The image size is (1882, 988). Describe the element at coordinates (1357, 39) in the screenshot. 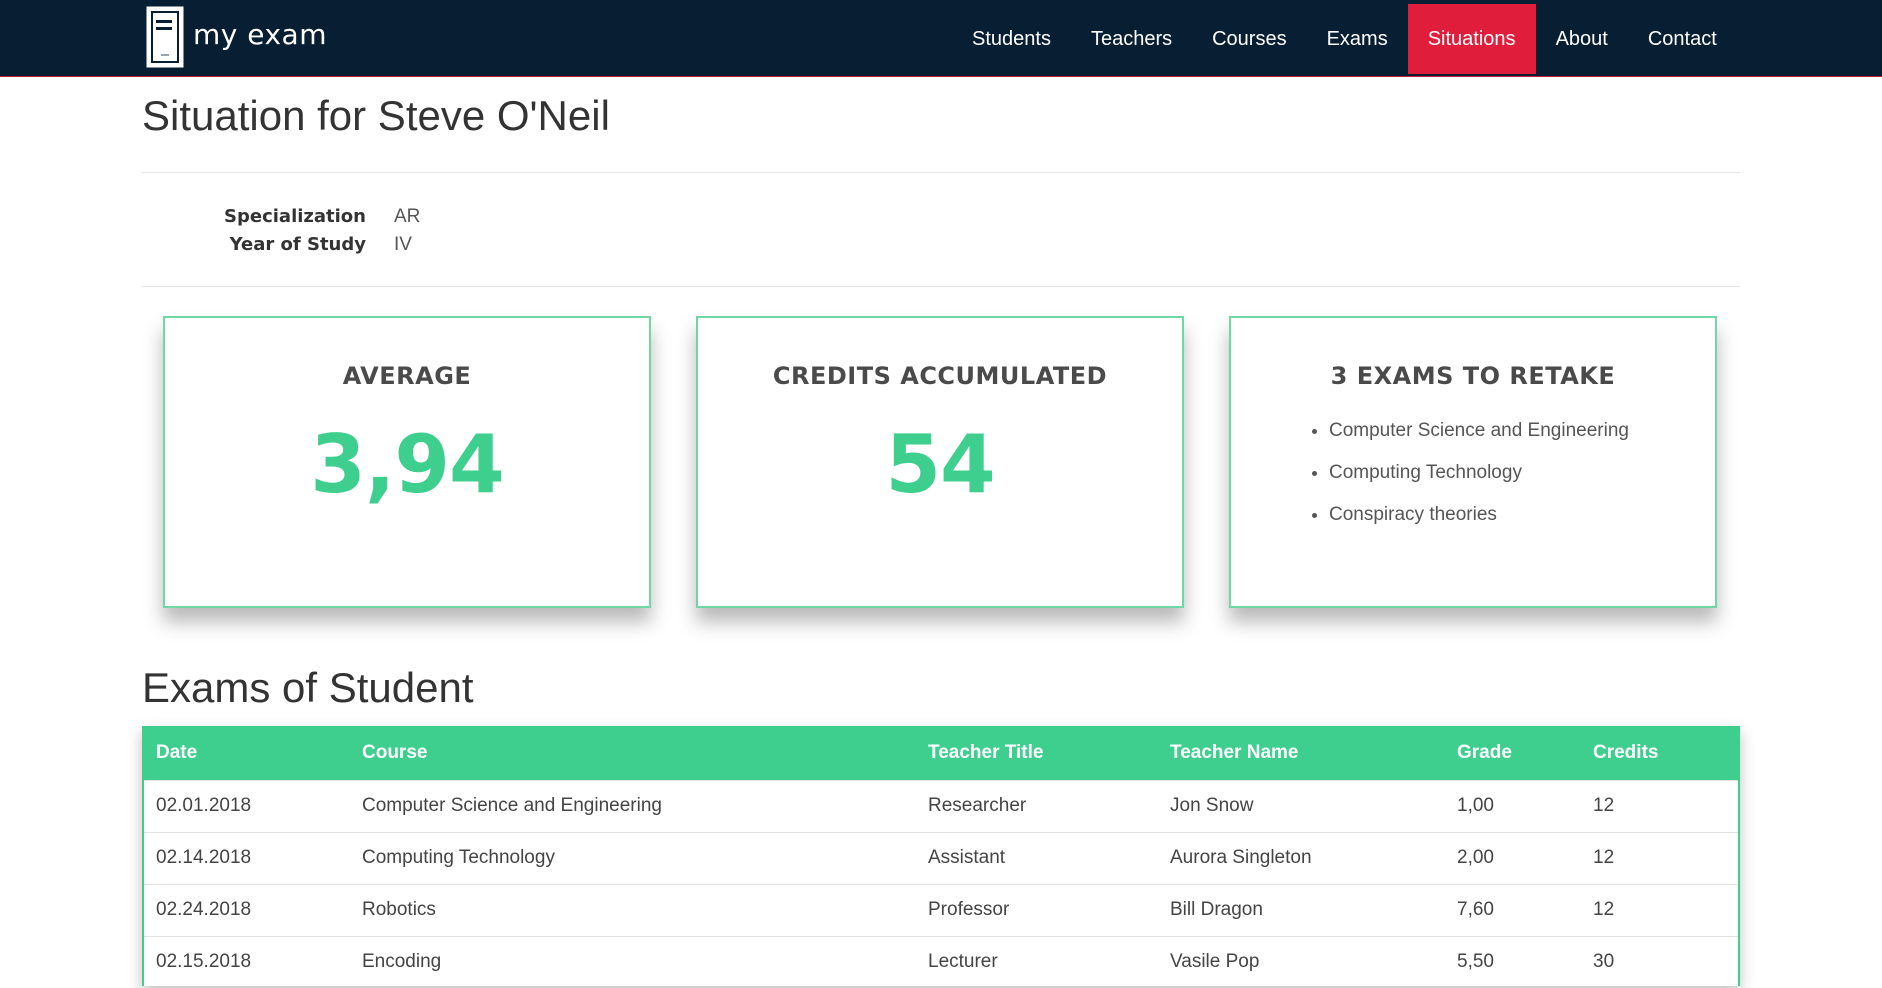

I see `nav-item-exams: Exams` at that location.